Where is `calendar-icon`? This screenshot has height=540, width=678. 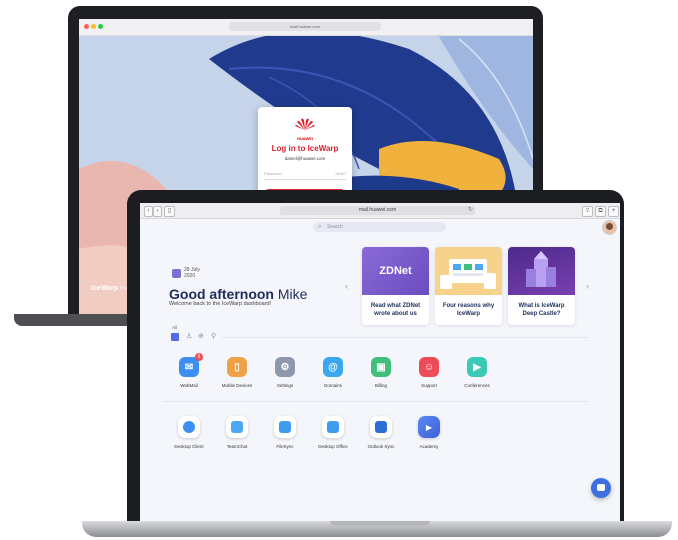
calendar-icon is located at coordinates (176, 273).